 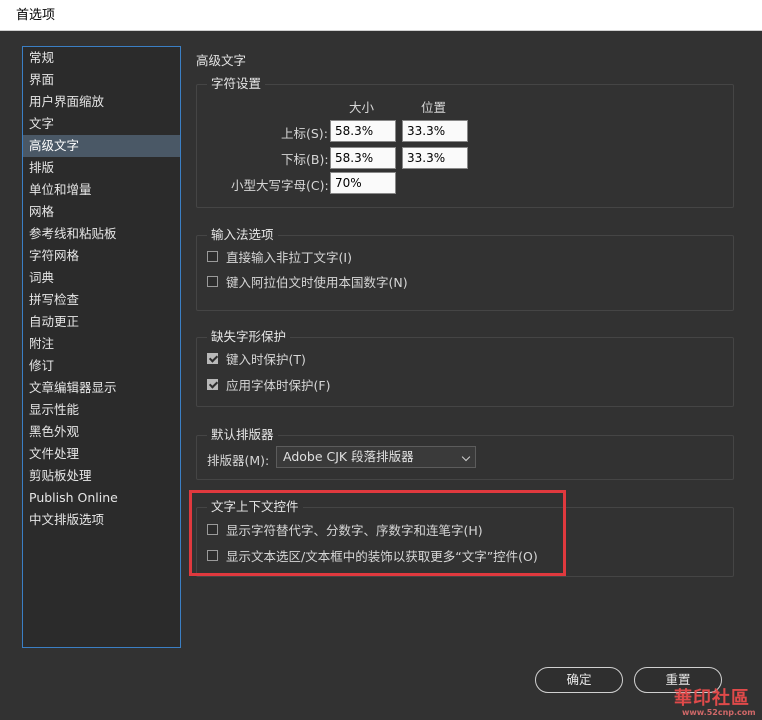 What do you see at coordinates (280, 185) in the screenshot?
I see `small-caps-label: 小型大写字母(C):` at bounding box center [280, 185].